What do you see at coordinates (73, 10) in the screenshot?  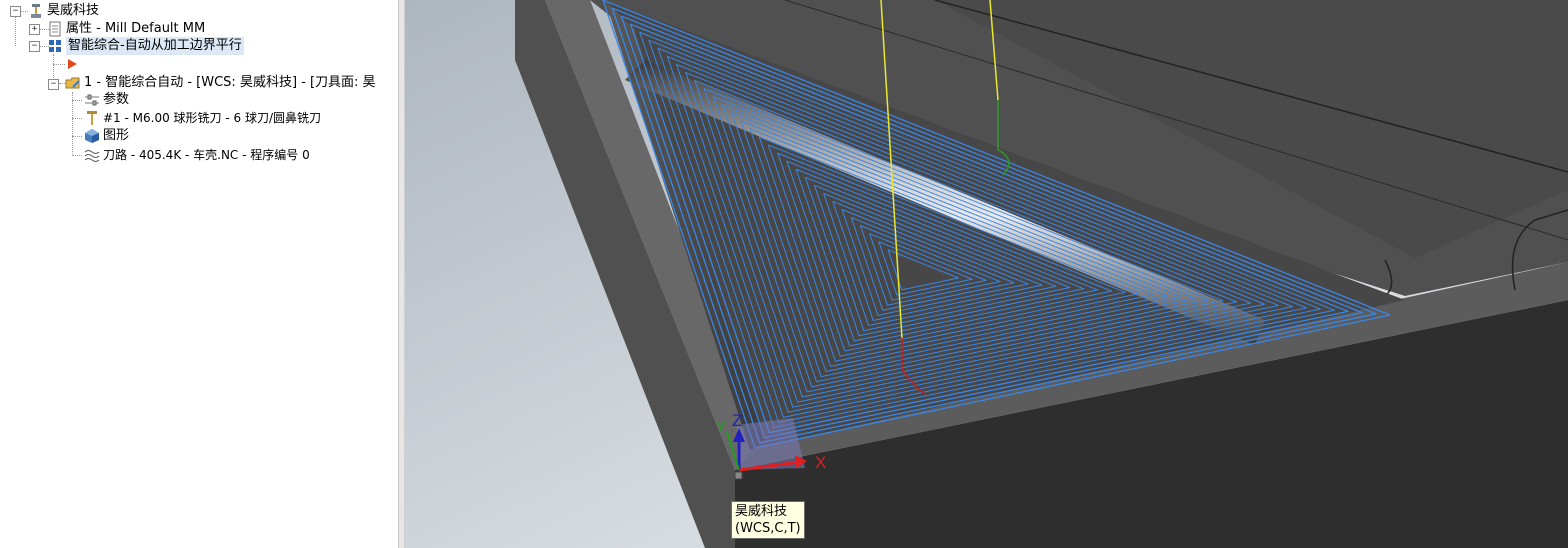 I see `tree-item-label: 昊威科技` at bounding box center [73, 10].